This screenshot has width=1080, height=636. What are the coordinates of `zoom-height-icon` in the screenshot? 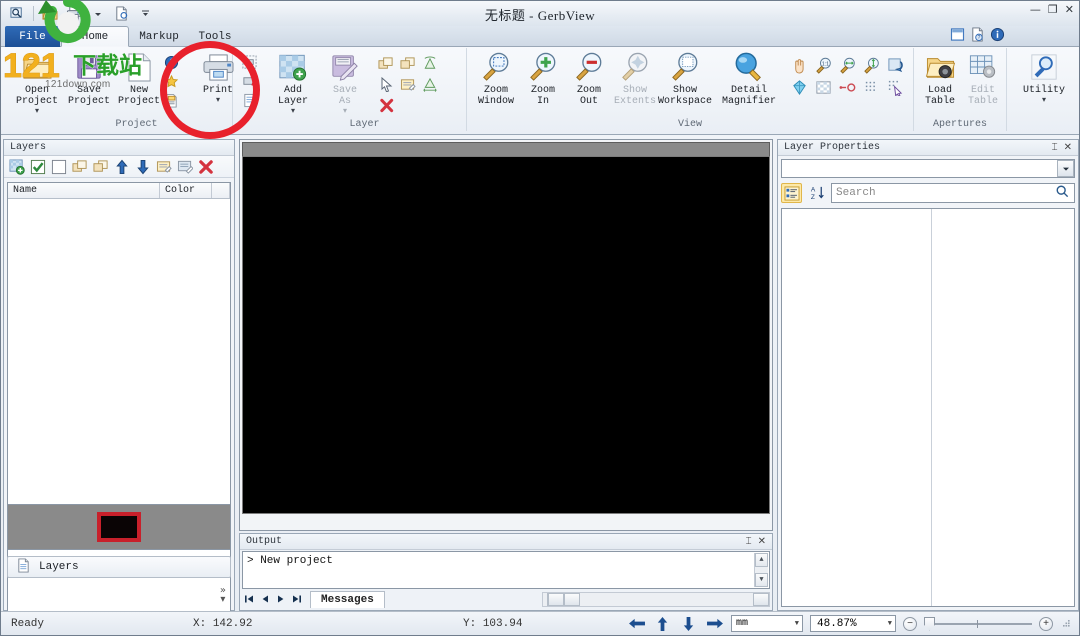 It's located at (871, 65).